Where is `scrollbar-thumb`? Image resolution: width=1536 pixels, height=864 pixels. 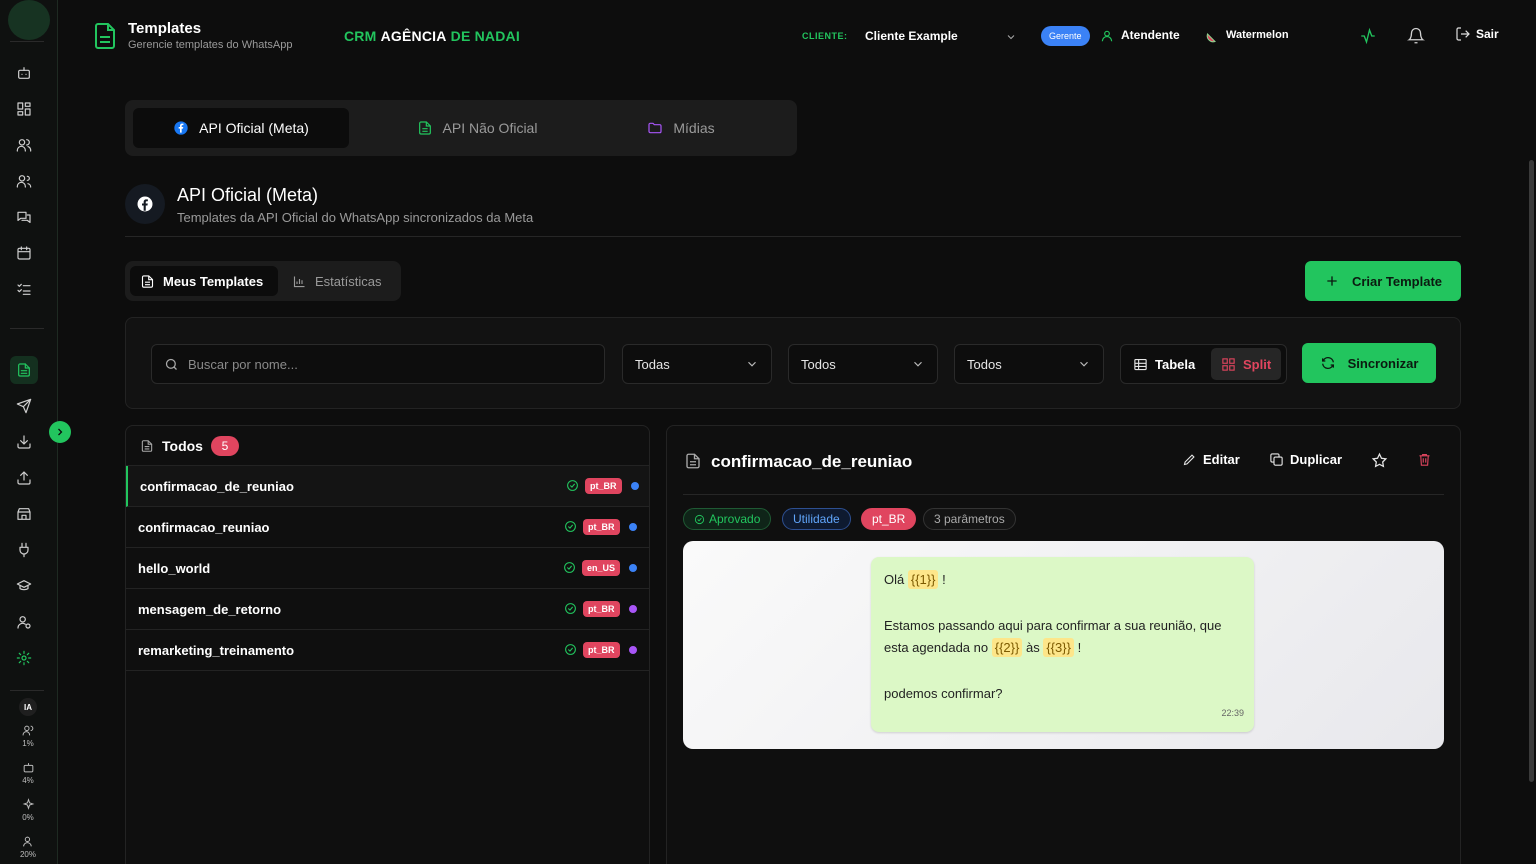
scrollbar-thumb is located at coordinates (1531, 471).